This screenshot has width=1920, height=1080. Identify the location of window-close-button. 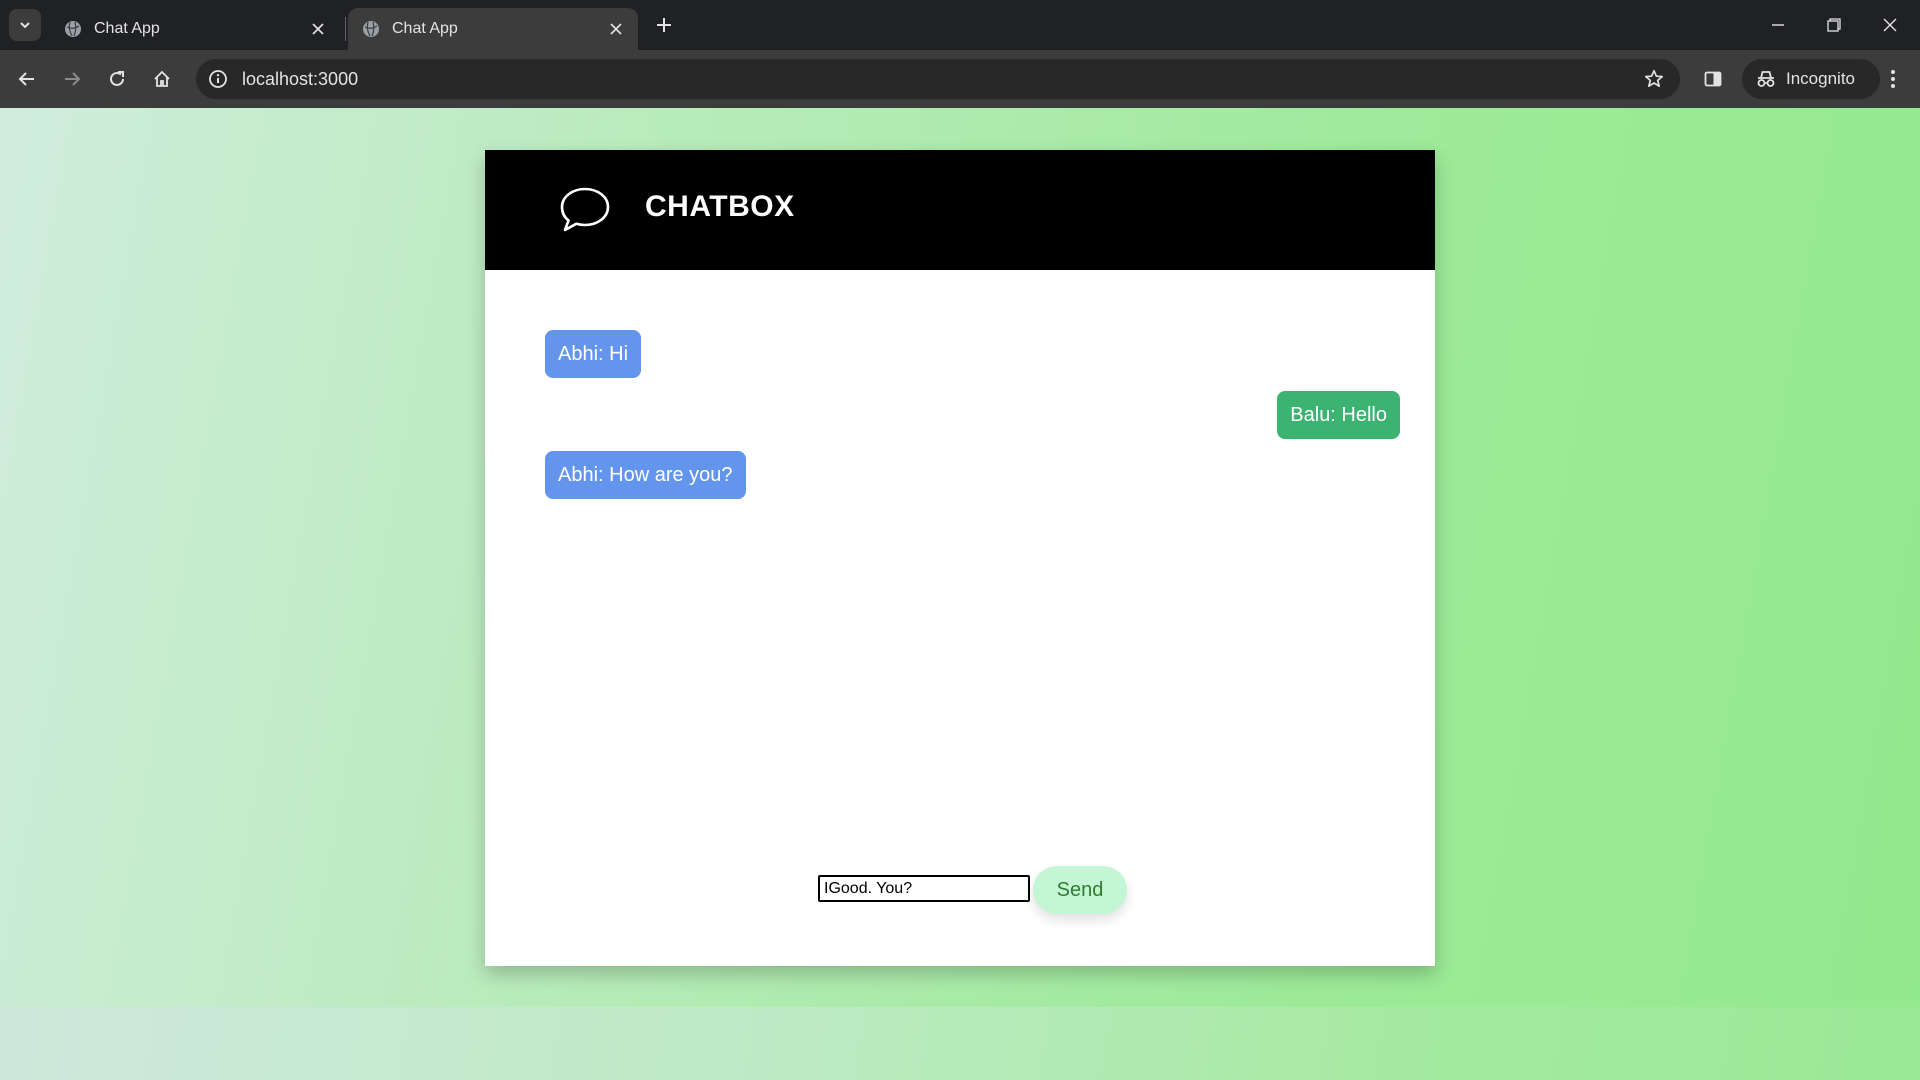
(1890, 25).